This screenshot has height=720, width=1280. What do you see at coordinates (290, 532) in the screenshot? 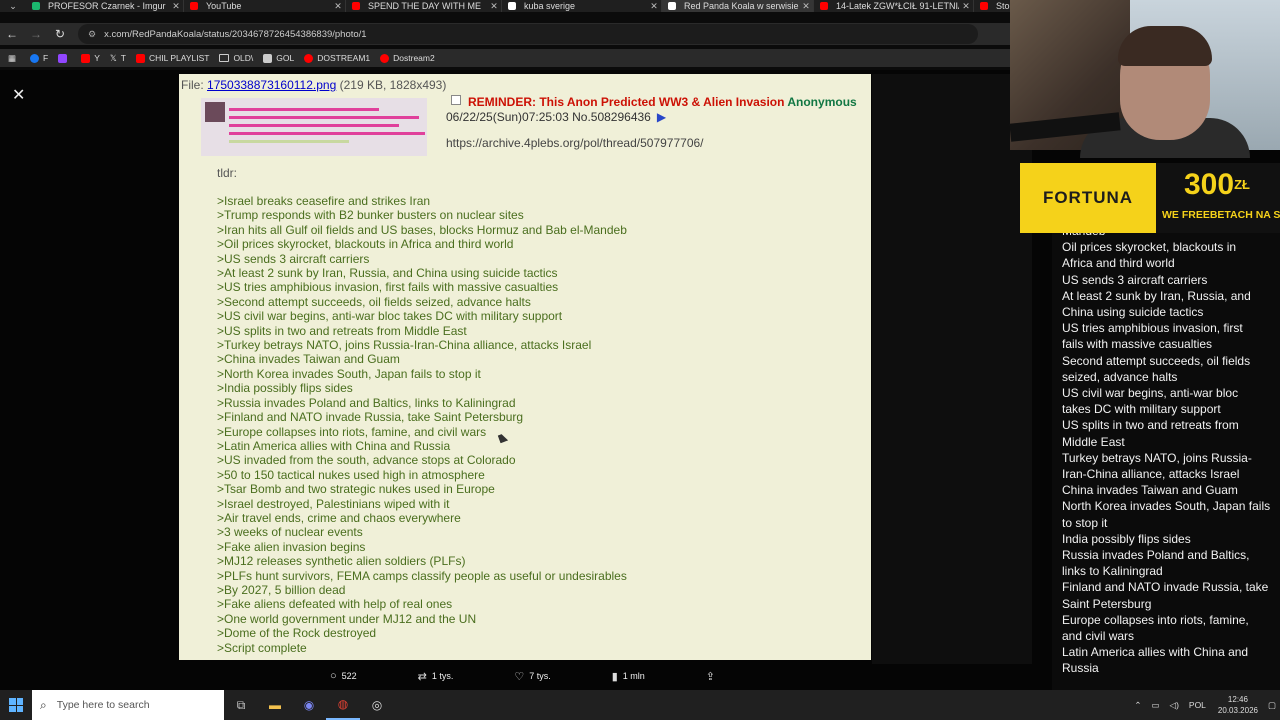
I see `greentext-line: >3 weeks of nuclear events` at bounding box center [290, 532].